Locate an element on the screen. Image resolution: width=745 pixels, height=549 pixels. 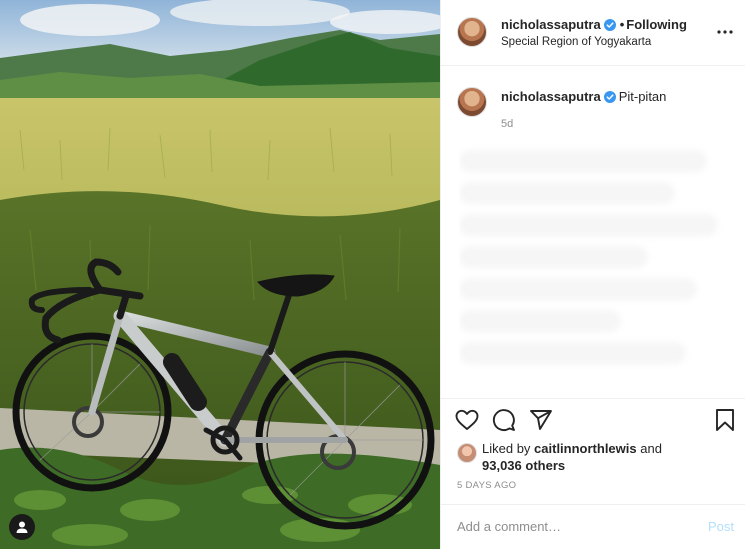
user-tag-icon is located at coordinates (22, 527).